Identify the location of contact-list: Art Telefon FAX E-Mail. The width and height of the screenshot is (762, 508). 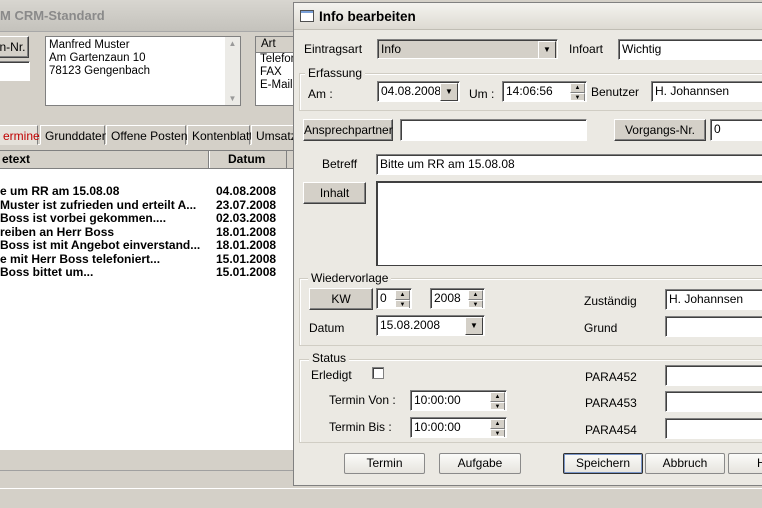
(276, 71).